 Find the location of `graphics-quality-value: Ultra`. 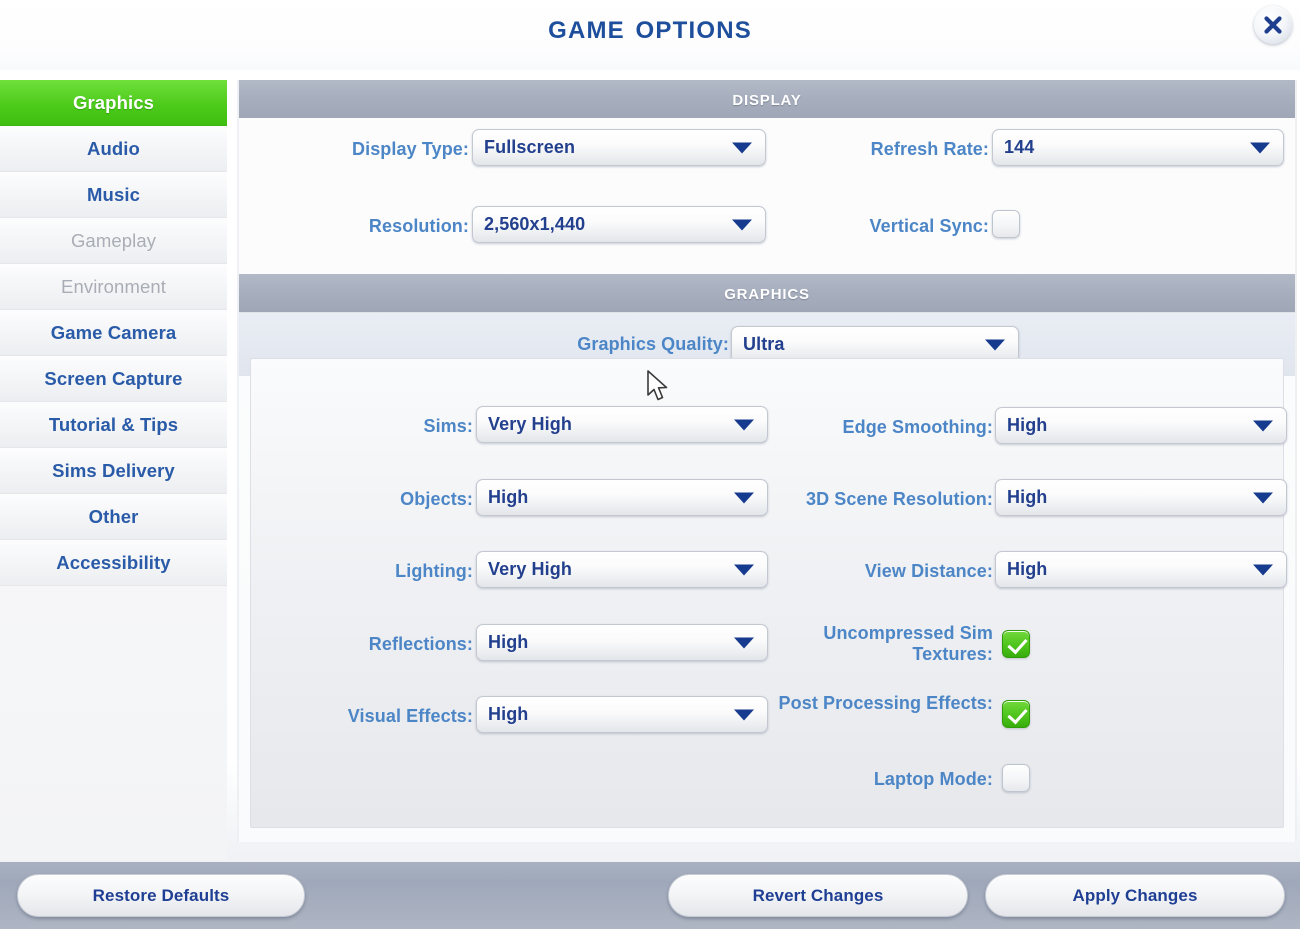

graphics-quality-value: Ultra is located at coordinates (764, 344).